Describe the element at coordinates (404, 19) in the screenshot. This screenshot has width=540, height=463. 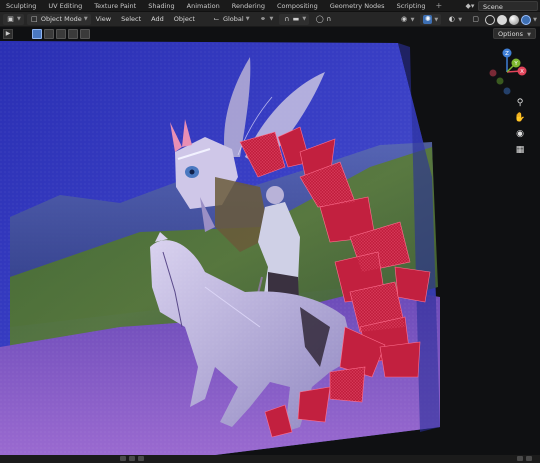
I see `eye-visibility-icon: ◉` at that location.